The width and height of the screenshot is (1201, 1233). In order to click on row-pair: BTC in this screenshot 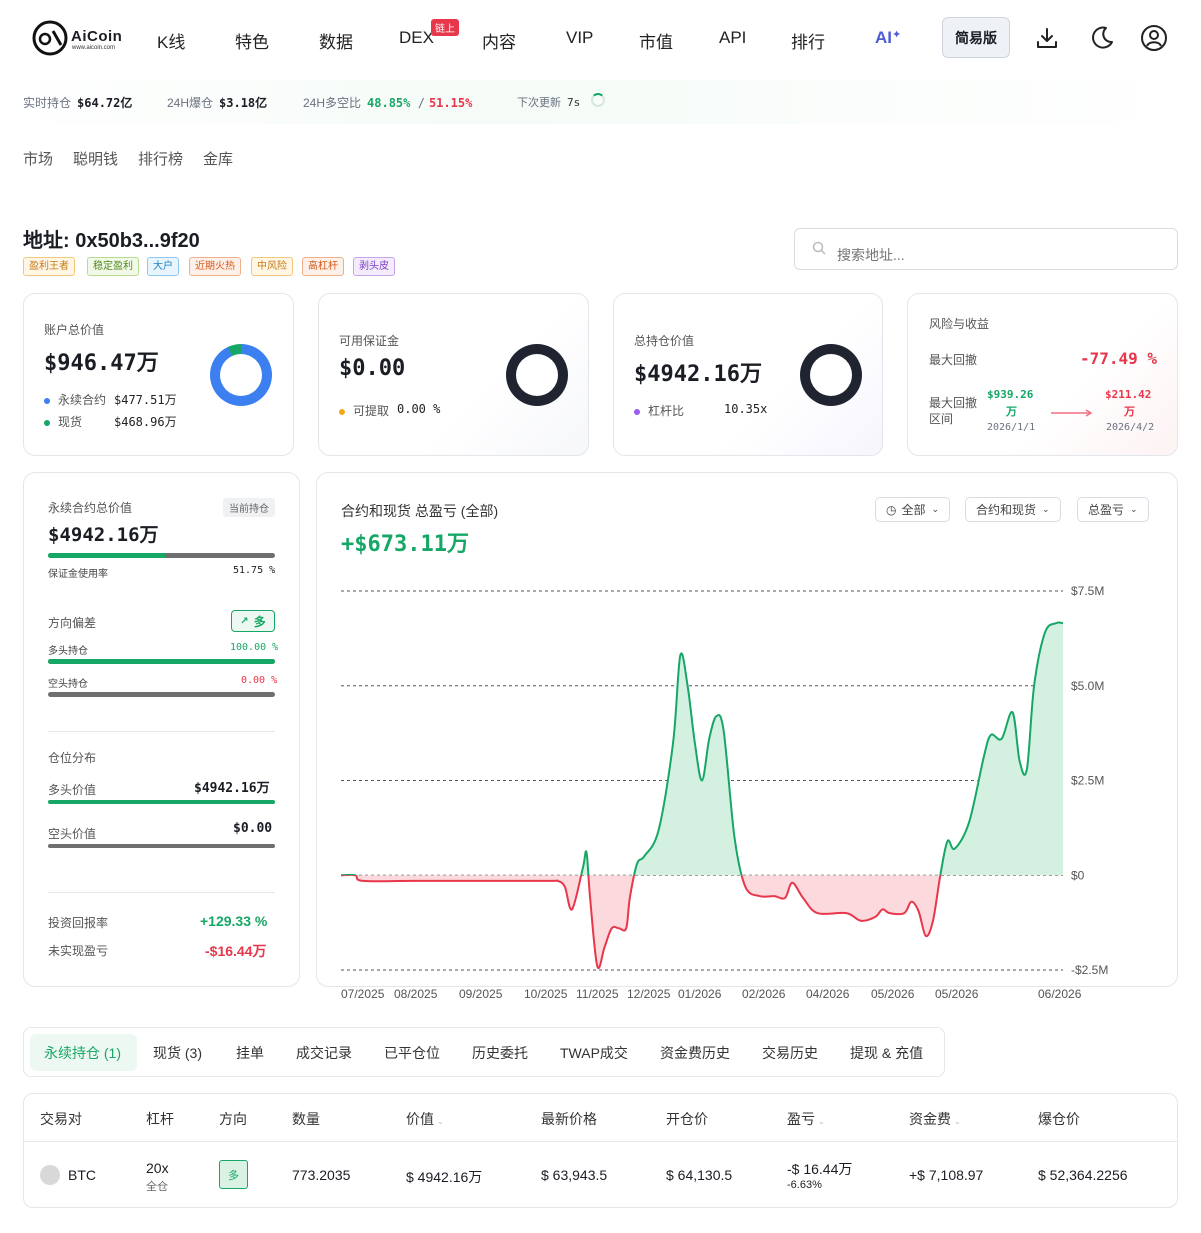, I will do `click(82, 1175)`.